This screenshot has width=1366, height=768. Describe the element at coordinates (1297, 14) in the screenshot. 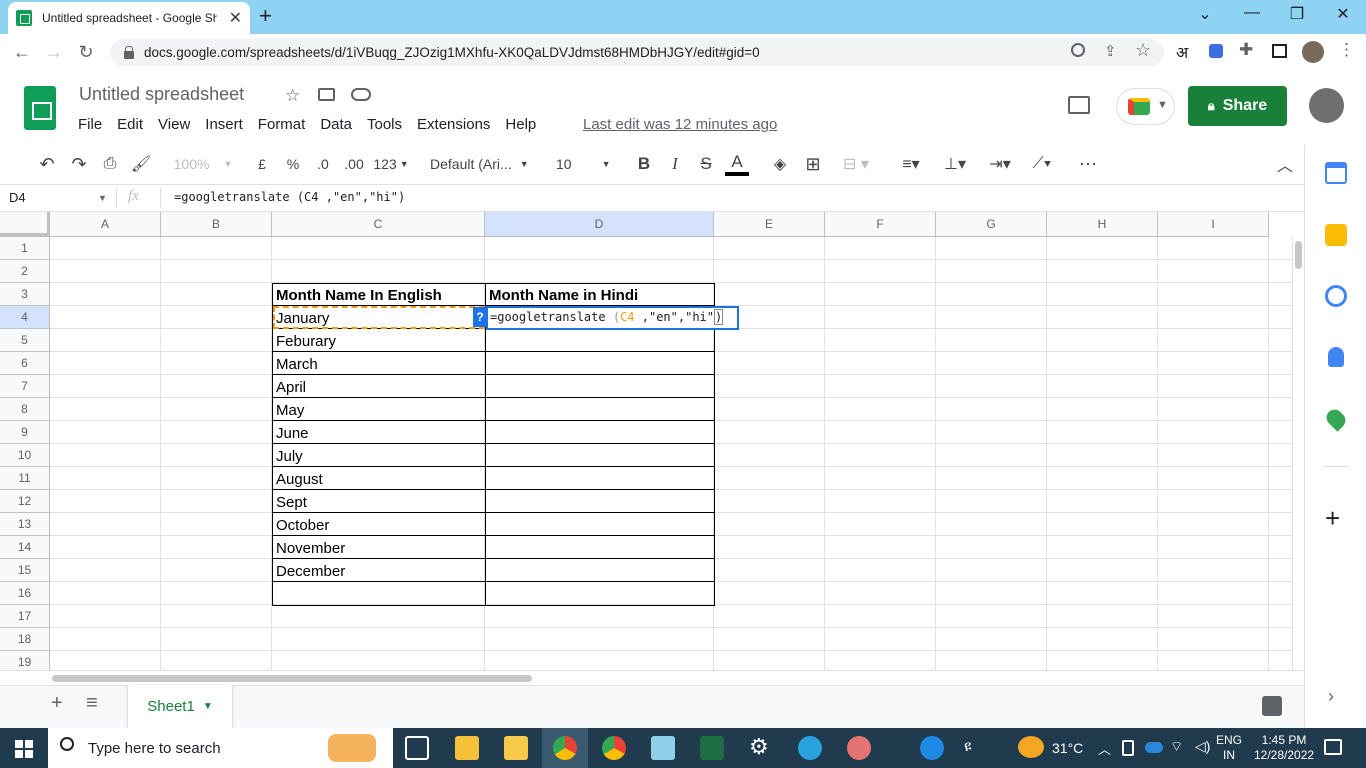

I see `restore-icon: ❐` at that location.